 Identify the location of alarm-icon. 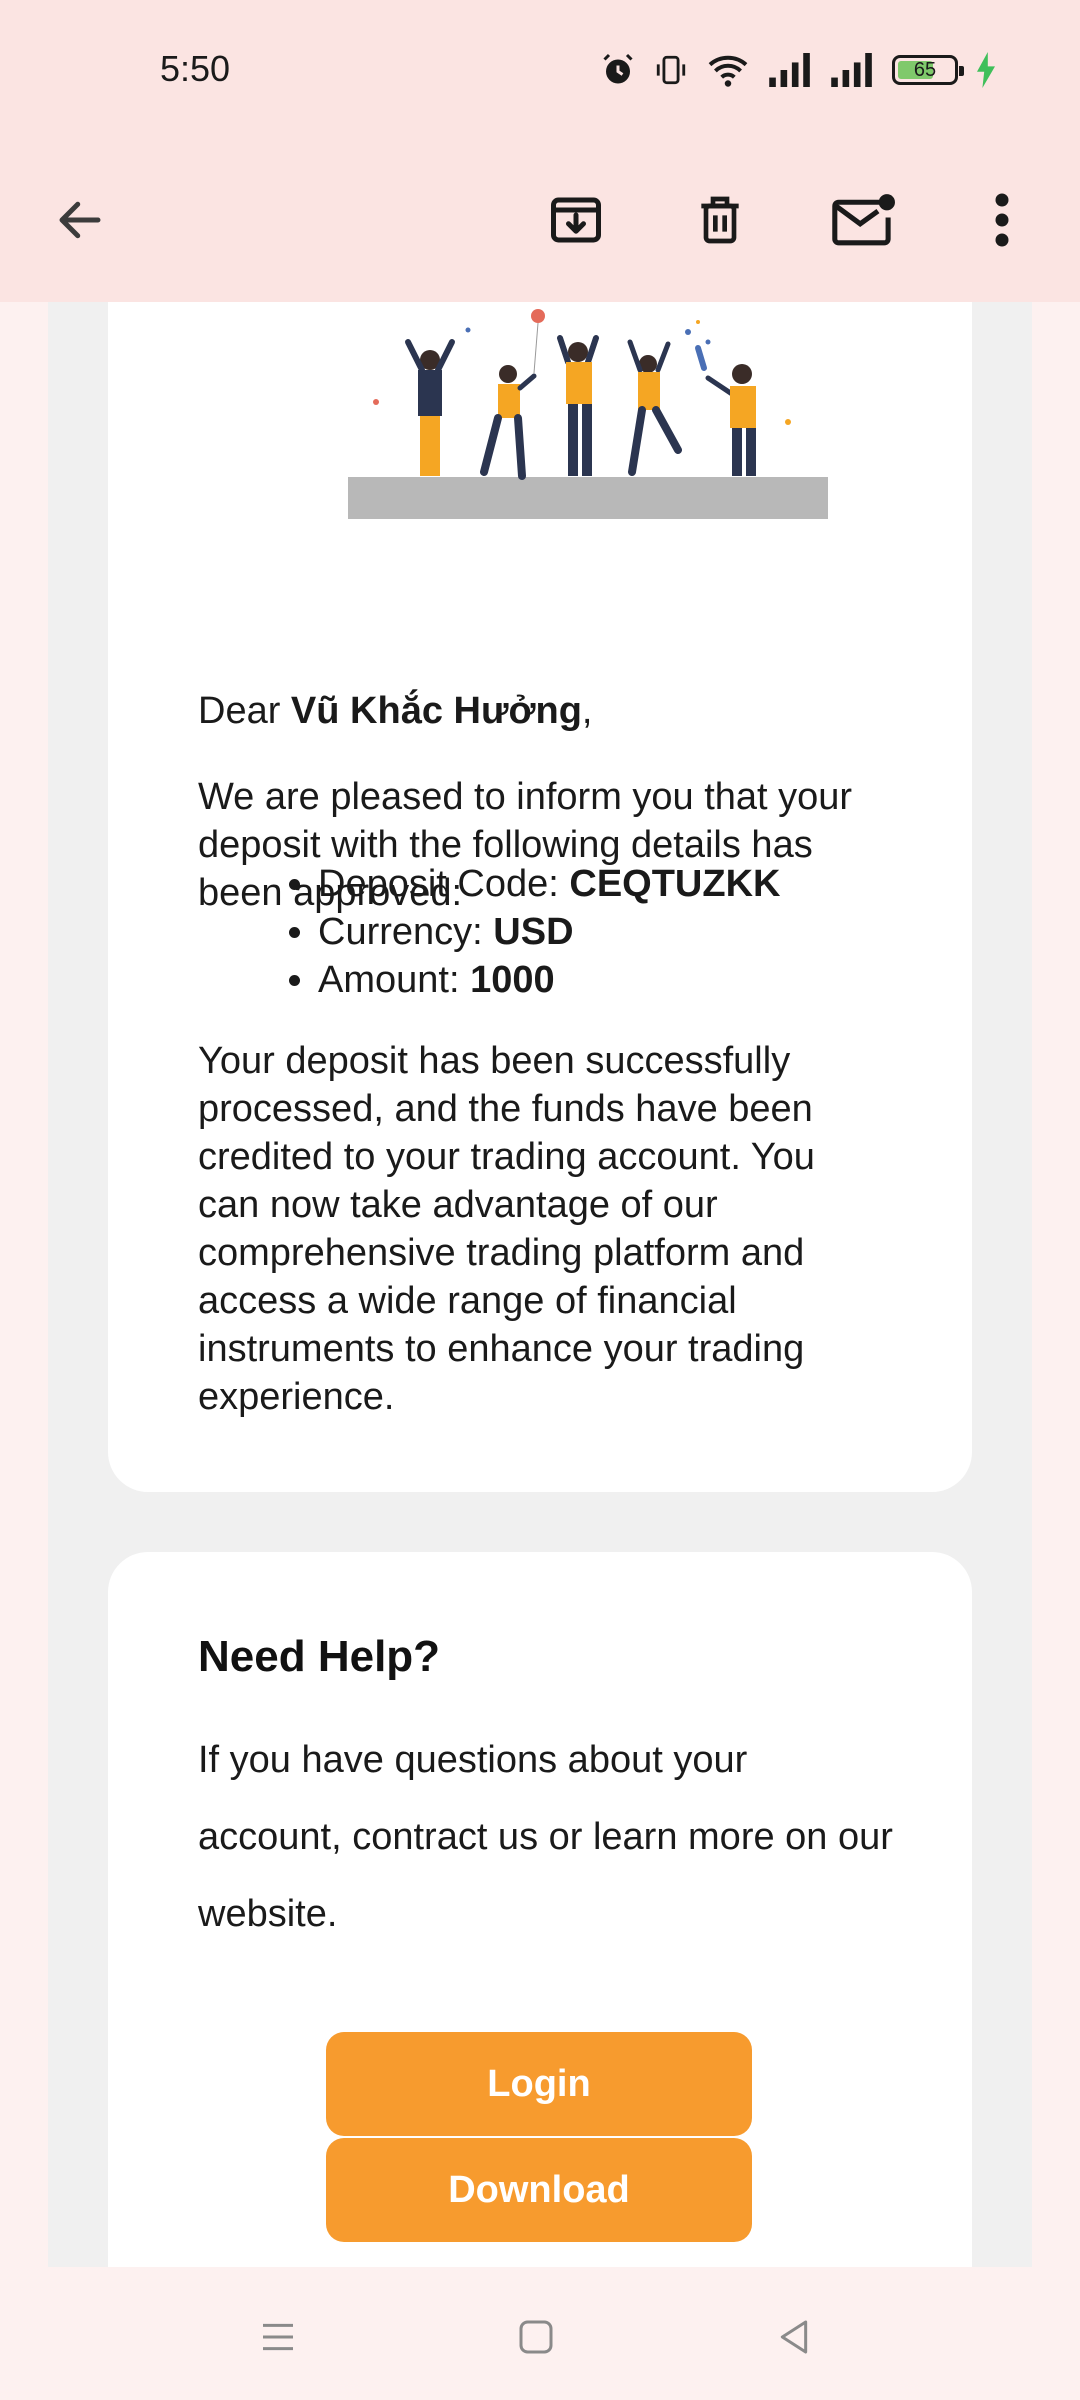
(618, 70).